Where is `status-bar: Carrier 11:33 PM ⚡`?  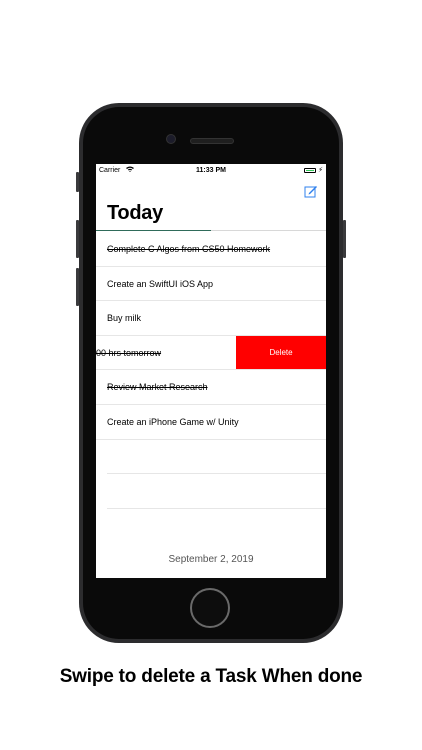
status-bar: Carrier 11:33 PM ⚡ is located at coordinates (211, 171).